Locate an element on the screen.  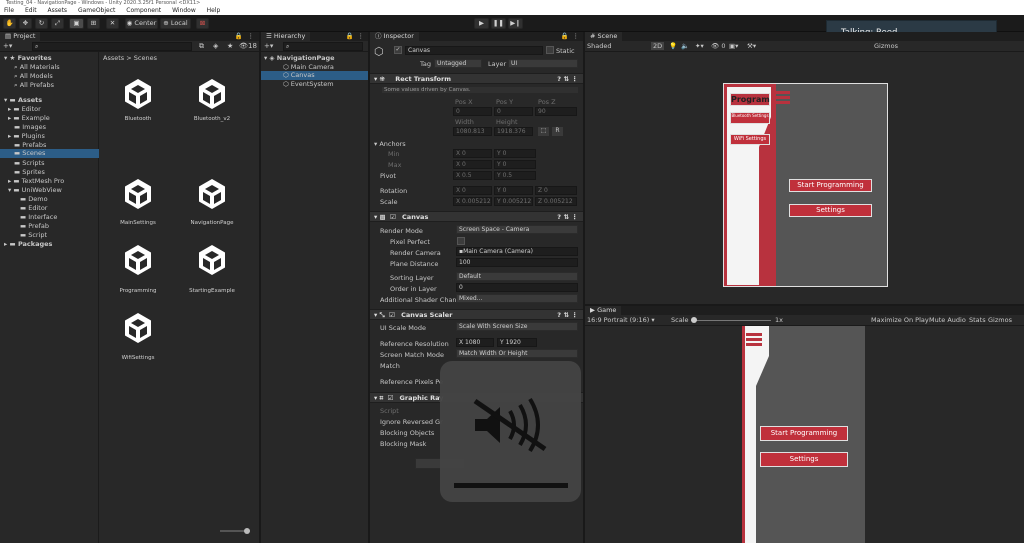
scene-root: ▾ ◈ NavigationPage is located at coordinates (299, 58).